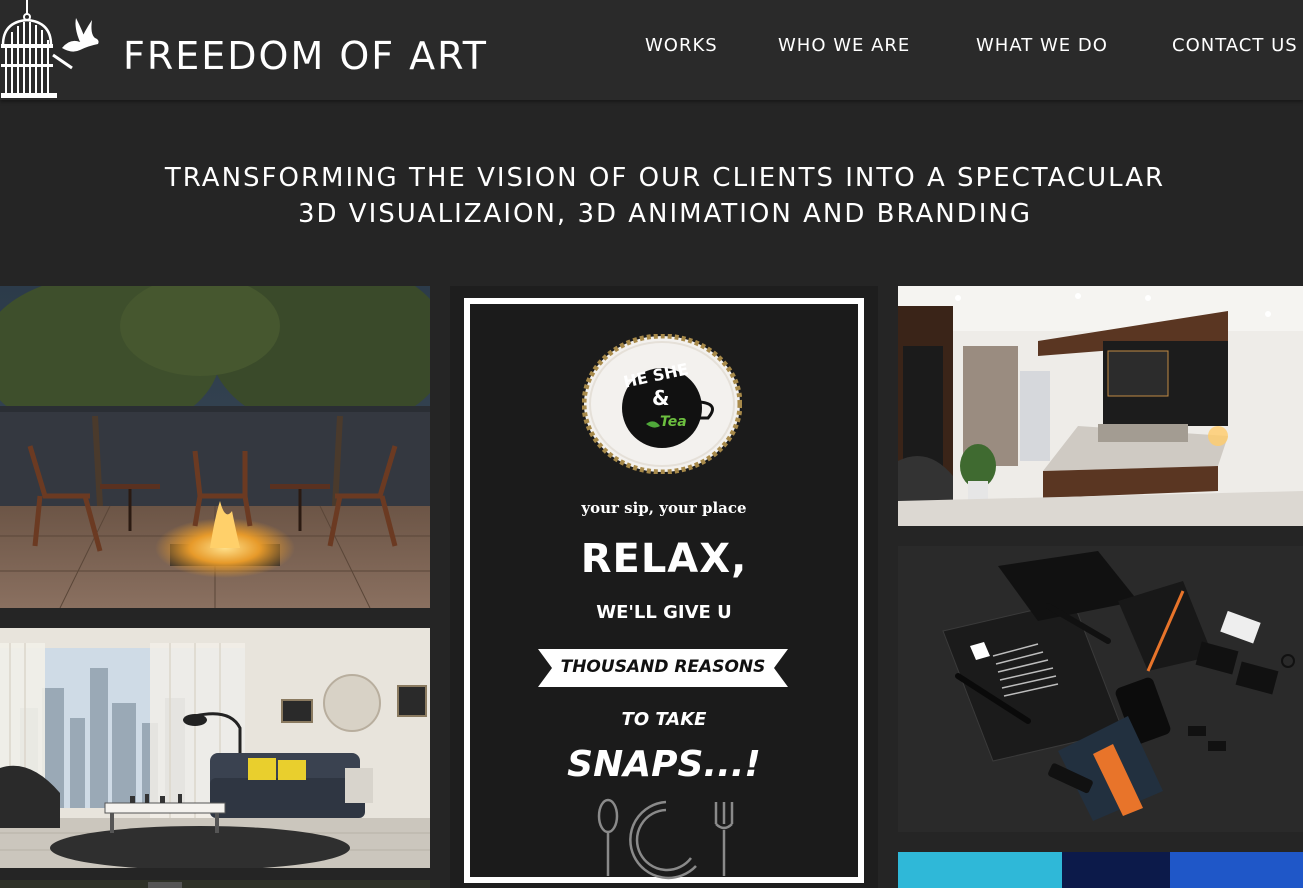 This screenshot has width=1303, height=888. I want to click on poster-snaps: SNAPS...!, so click(664, 764).